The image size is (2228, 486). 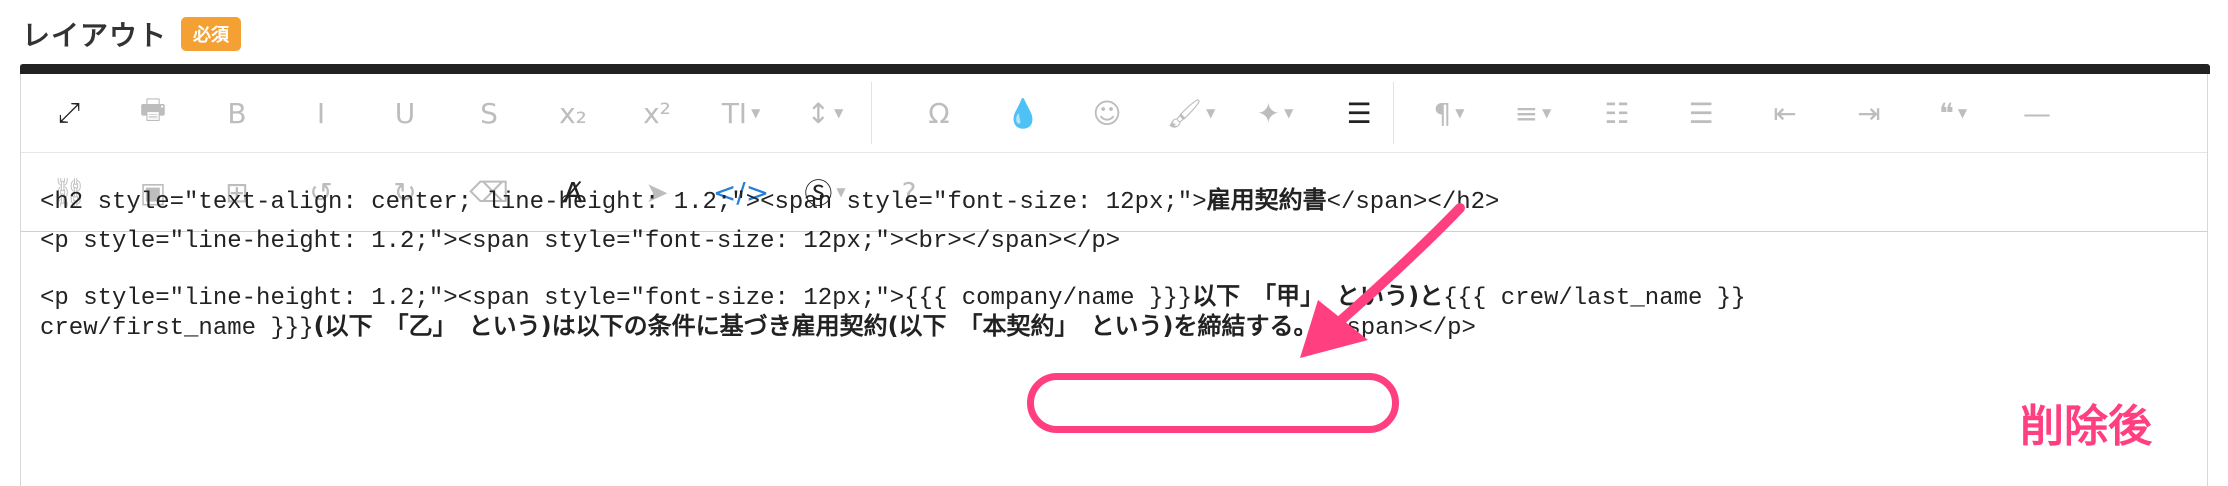 I want to click on ordered-list-icon: ☷, so click(x=1617, y=113).